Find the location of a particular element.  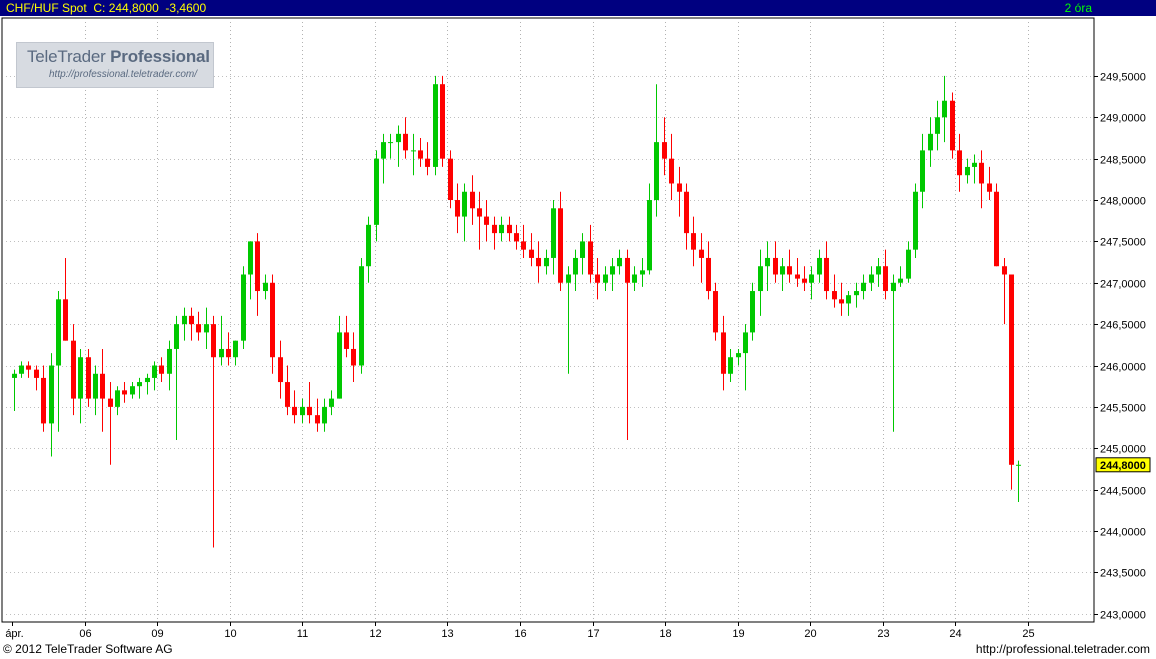

y-tick-label: 244,0000 is located at coordinates (1123, 533).